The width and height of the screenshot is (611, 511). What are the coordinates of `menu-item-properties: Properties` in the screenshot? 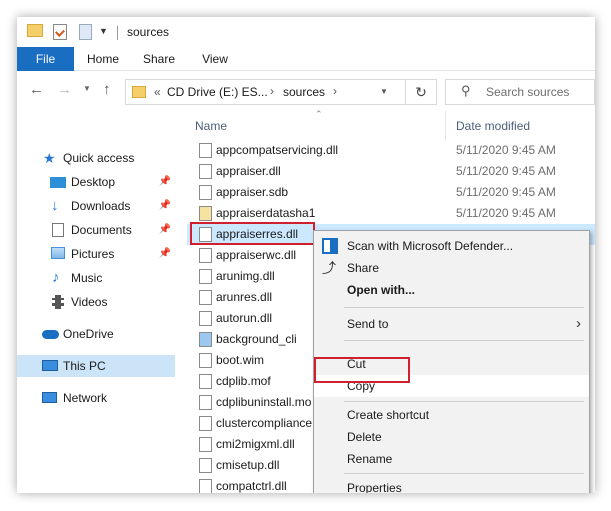 It's located at (451, 485).